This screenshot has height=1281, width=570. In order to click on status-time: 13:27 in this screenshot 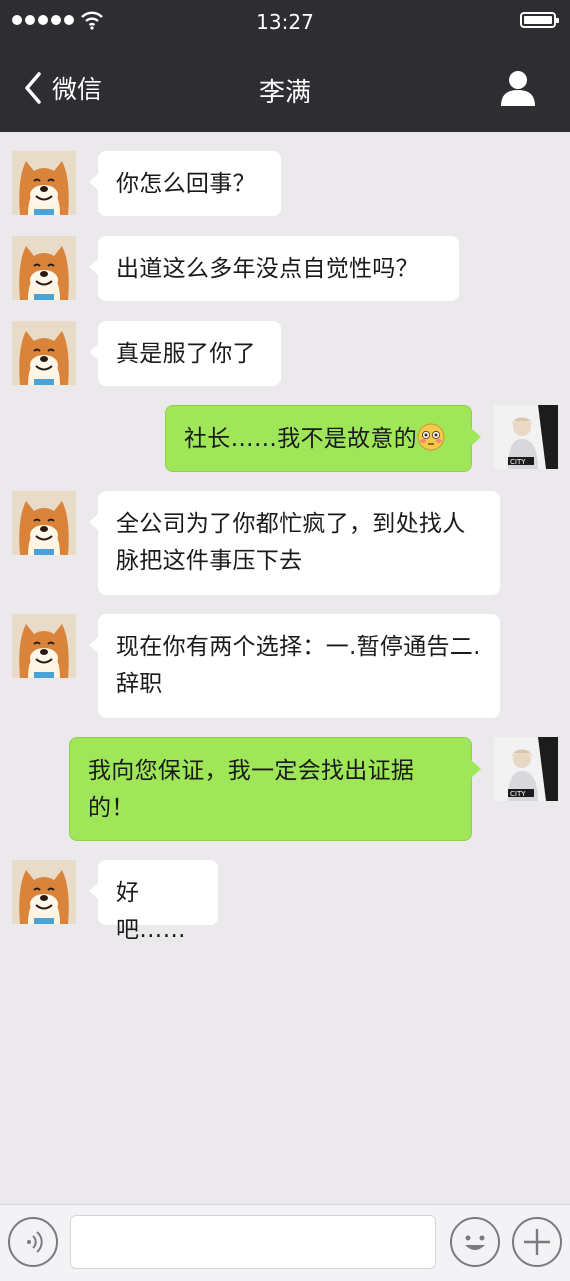, I will do `click(285, 22)`.